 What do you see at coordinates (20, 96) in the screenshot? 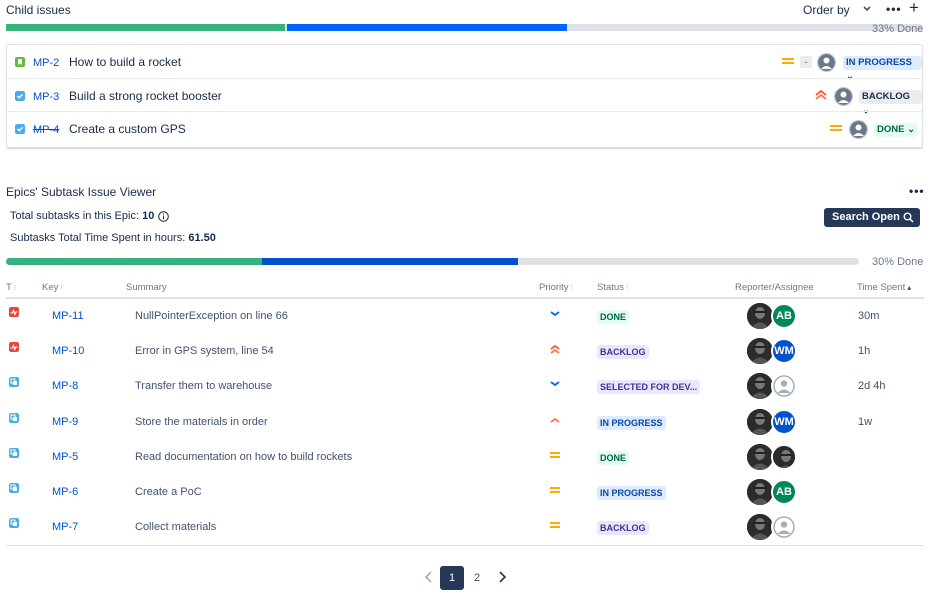
I see `task-icon` at bounding box center [20, 96].